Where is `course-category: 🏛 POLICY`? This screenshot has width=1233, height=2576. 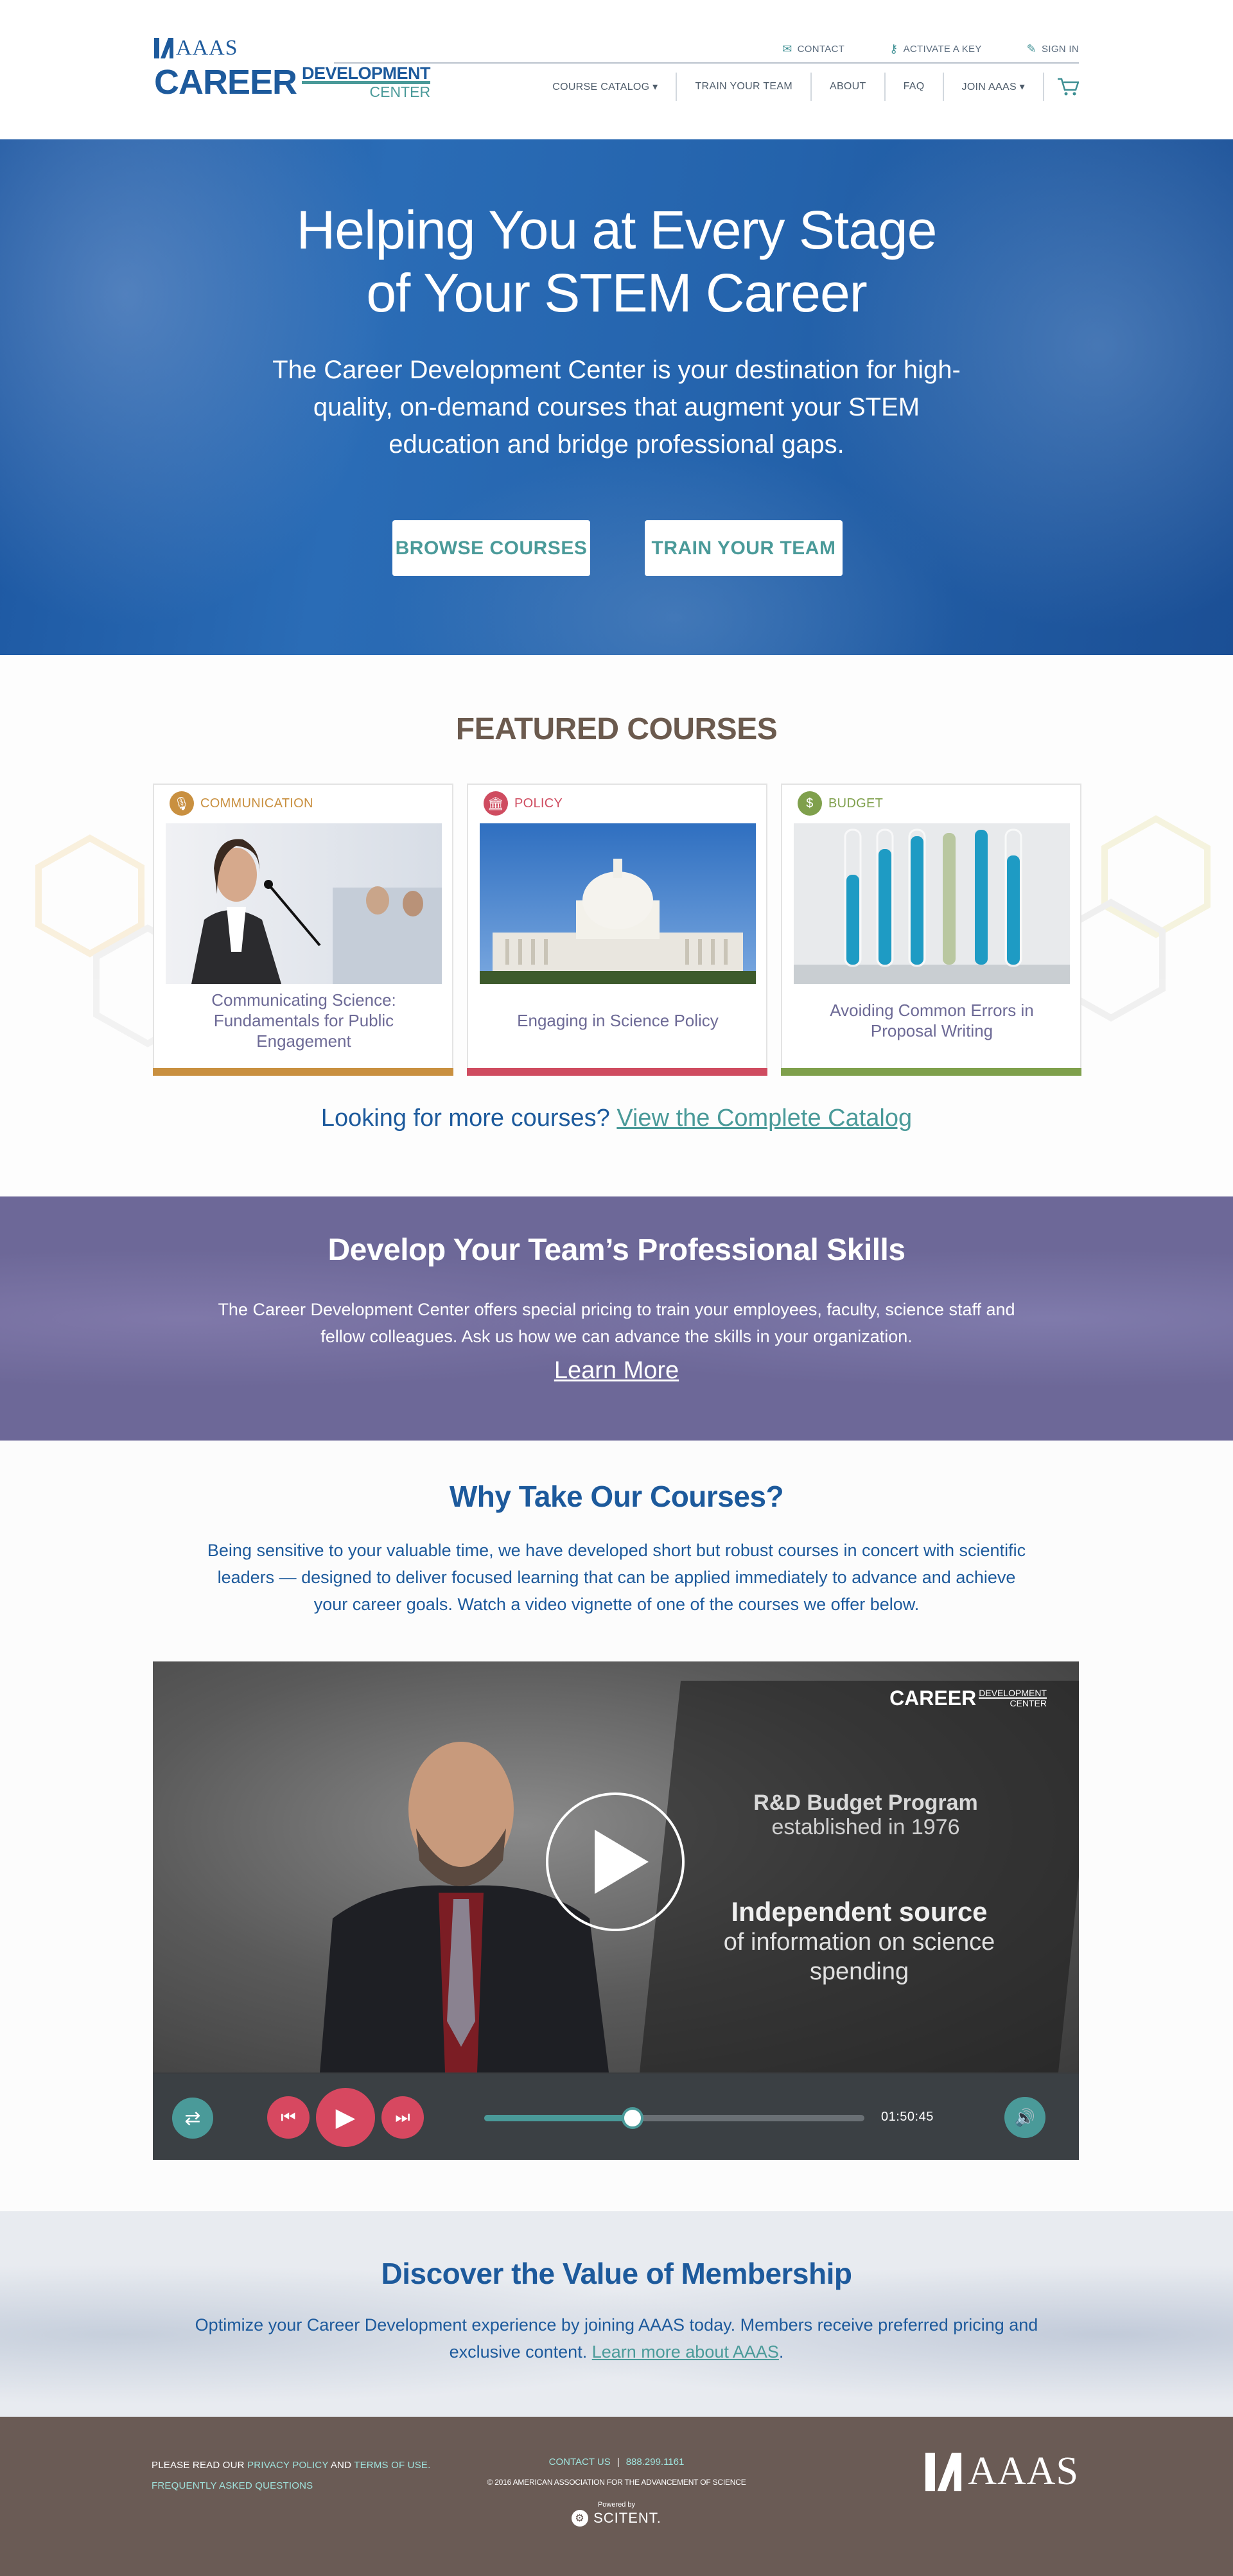 course-category: 🏛 POLICY is located at coordinates (523, 803).